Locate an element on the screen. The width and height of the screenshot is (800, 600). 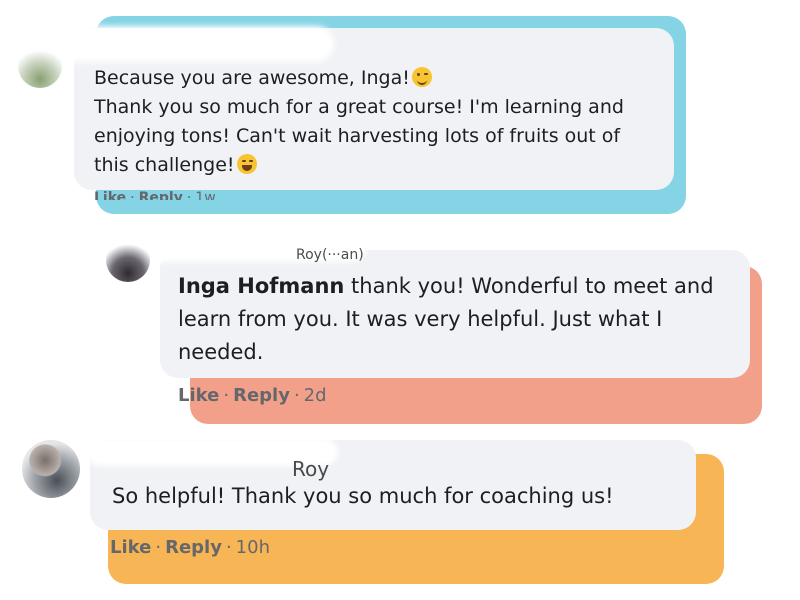
comment-1-line1: Because you are awesome, Inga! is located at coordinates (252, 78).